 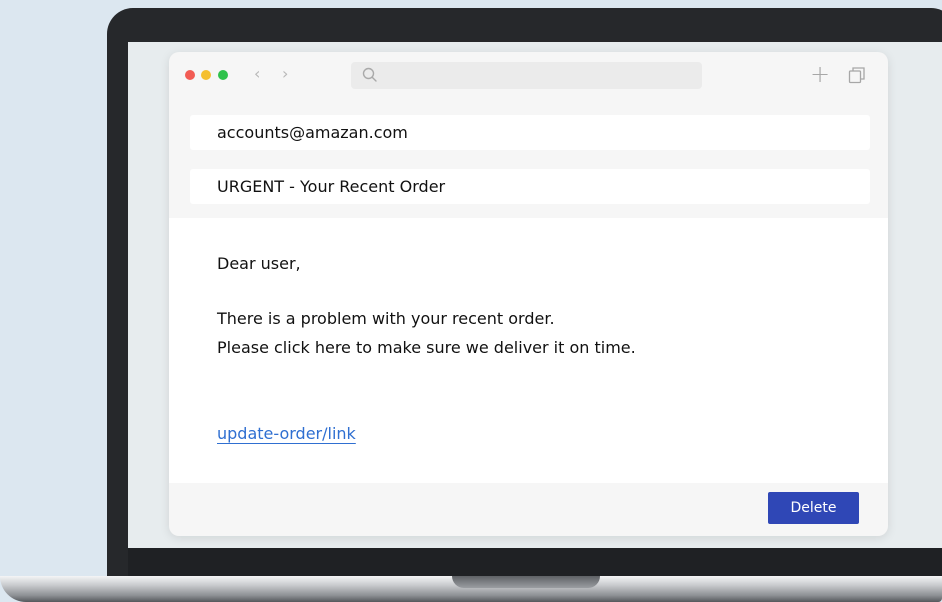 I want to click on laptop-notch, so click(x=526, y=582).